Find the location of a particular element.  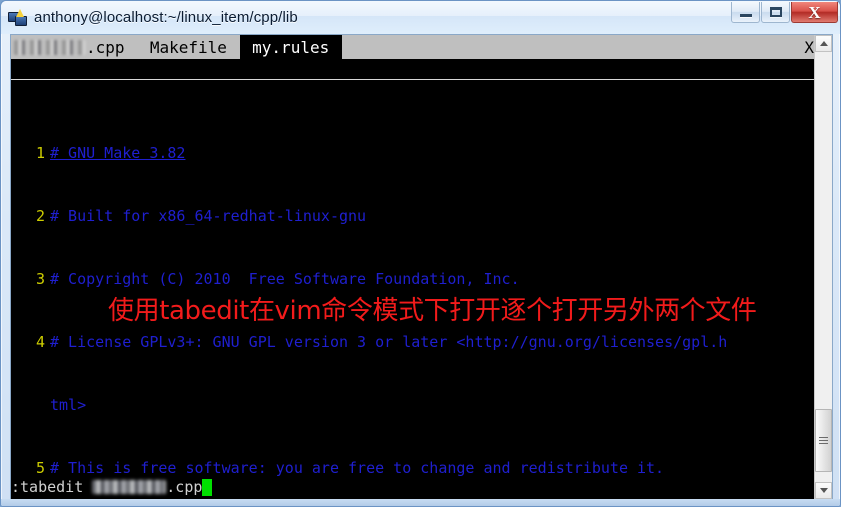

tabline-close-icon: X is located at coordinates (809, 47).